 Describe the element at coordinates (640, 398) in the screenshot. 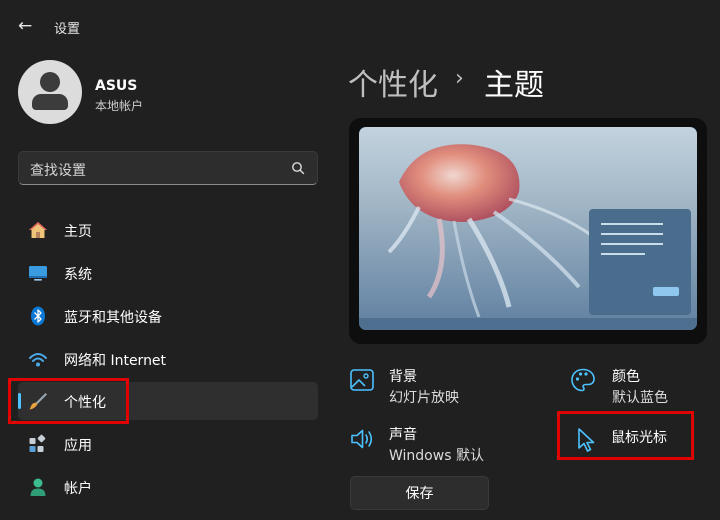

I see `color-value: 默认蓝色` at that location.